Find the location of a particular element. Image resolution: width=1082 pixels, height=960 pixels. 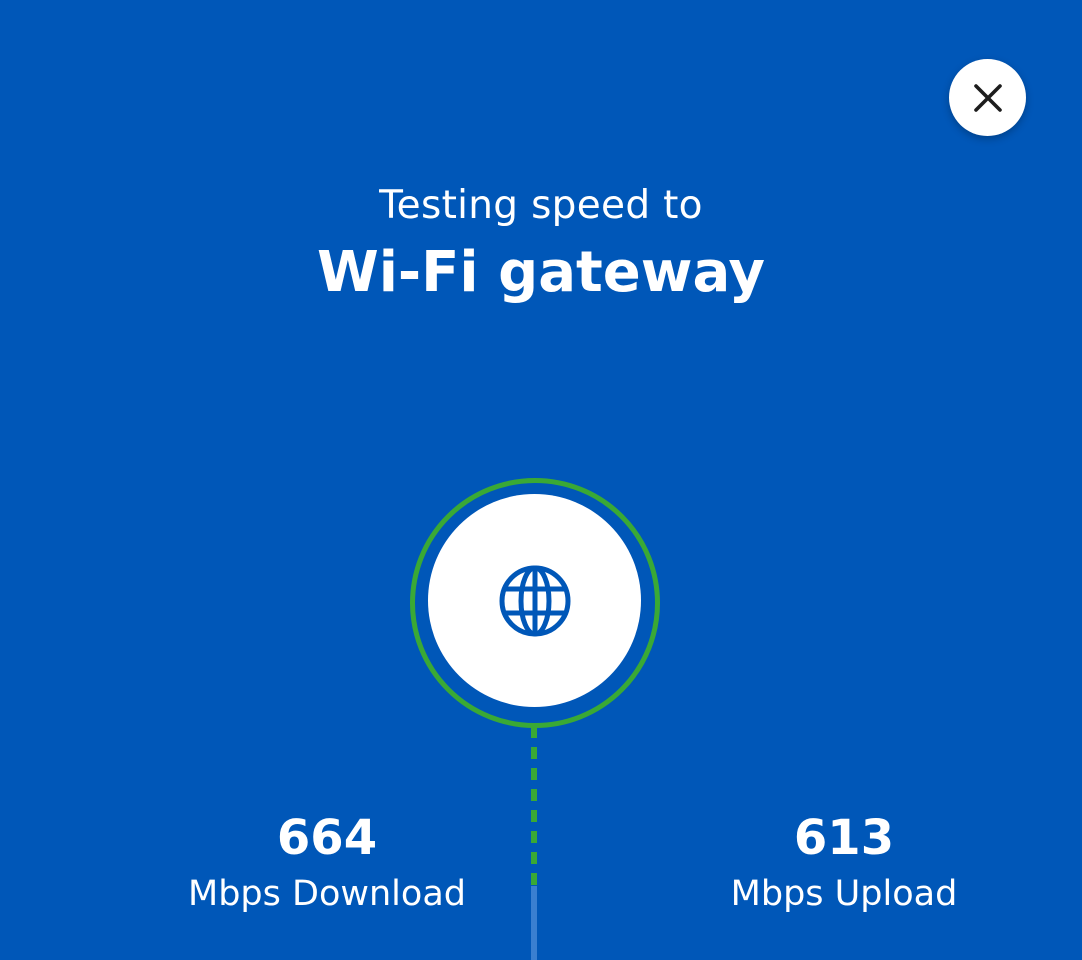

globe-icon is located at coordinates (534, 600).